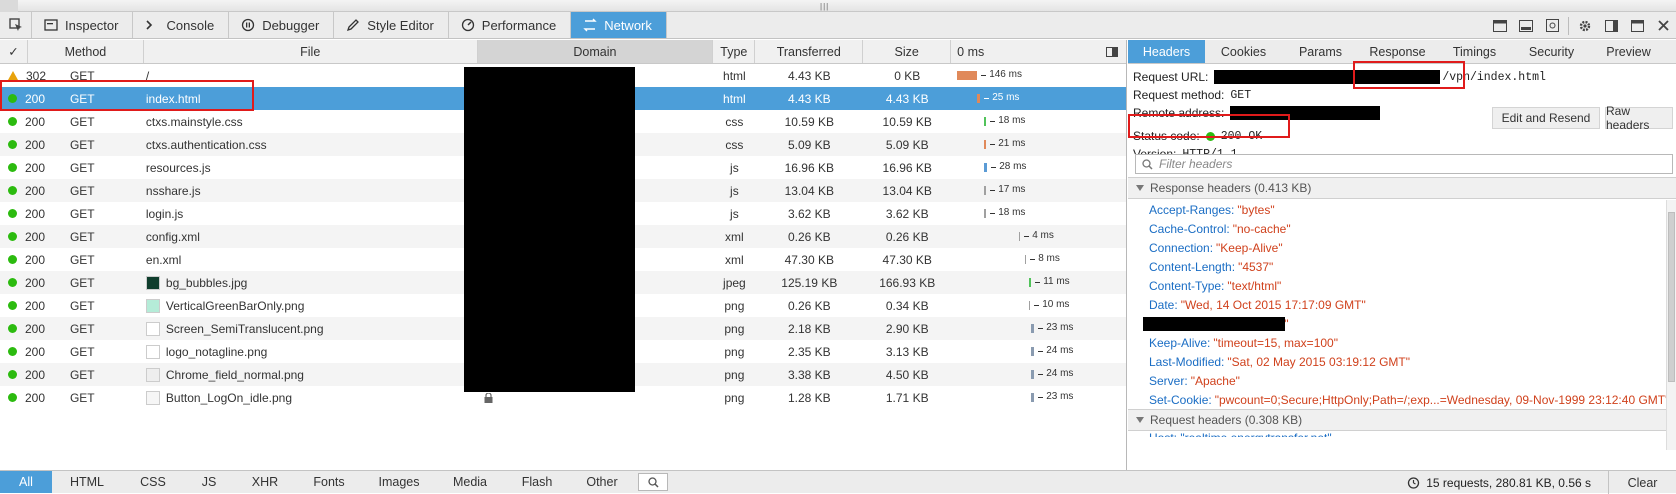 This screenshot has width=1676, height=494. I want to click on close-icon, so click(1663, 25).